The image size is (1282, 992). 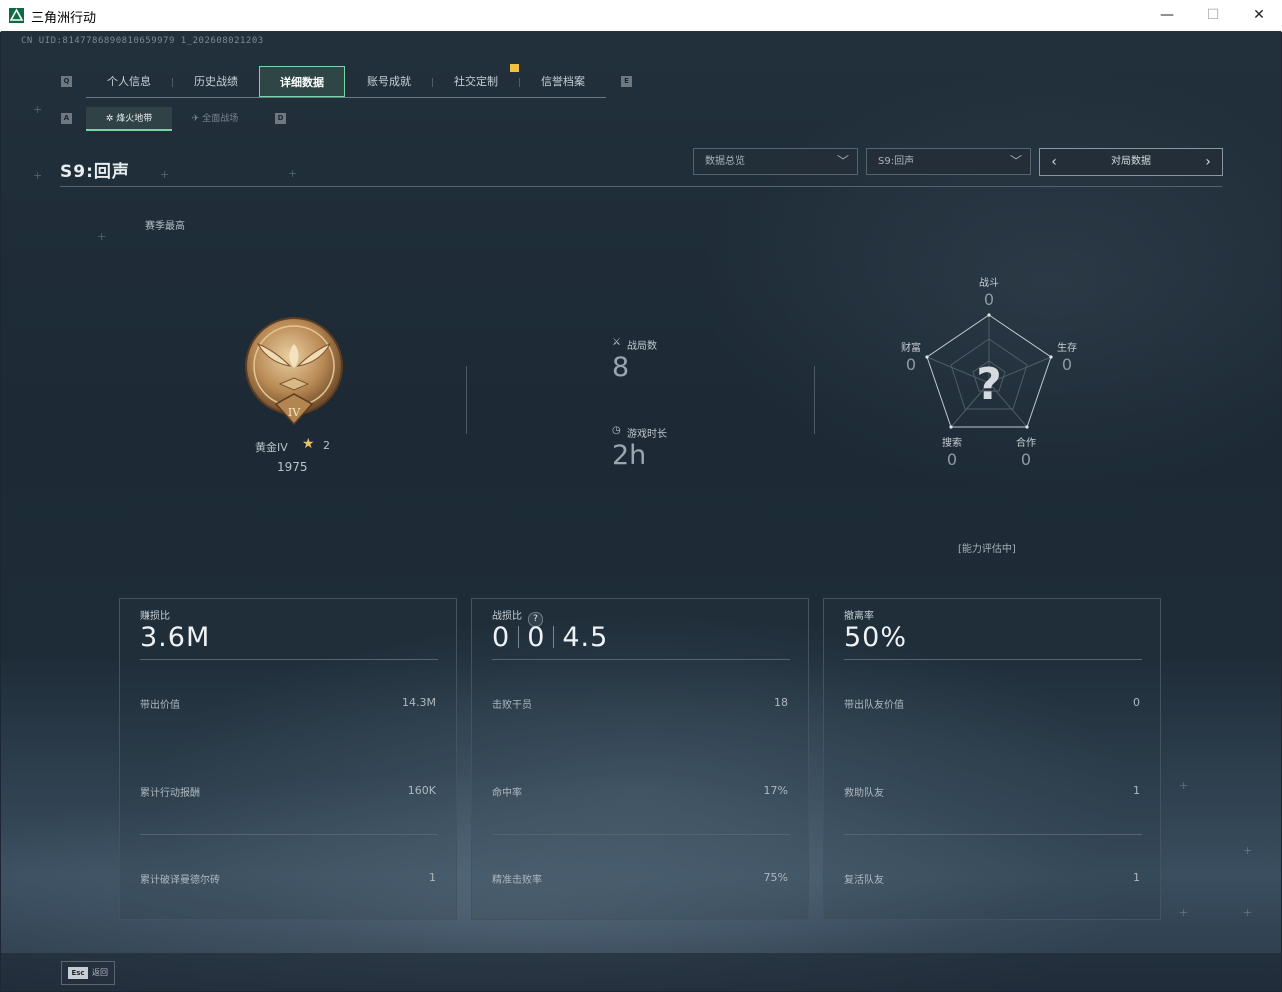 I want to click on teammate-value-label: 带出队友价值, so click(x=874, y=705).